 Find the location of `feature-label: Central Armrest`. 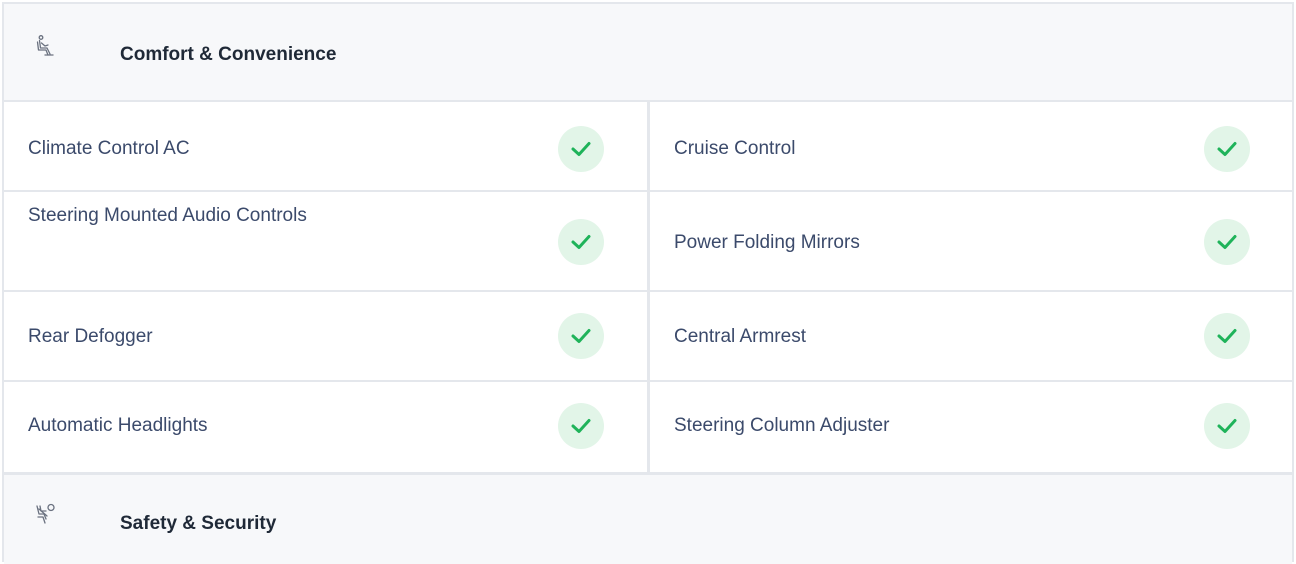

feature-label: Central Armrest is located at coordinates (740, 336).